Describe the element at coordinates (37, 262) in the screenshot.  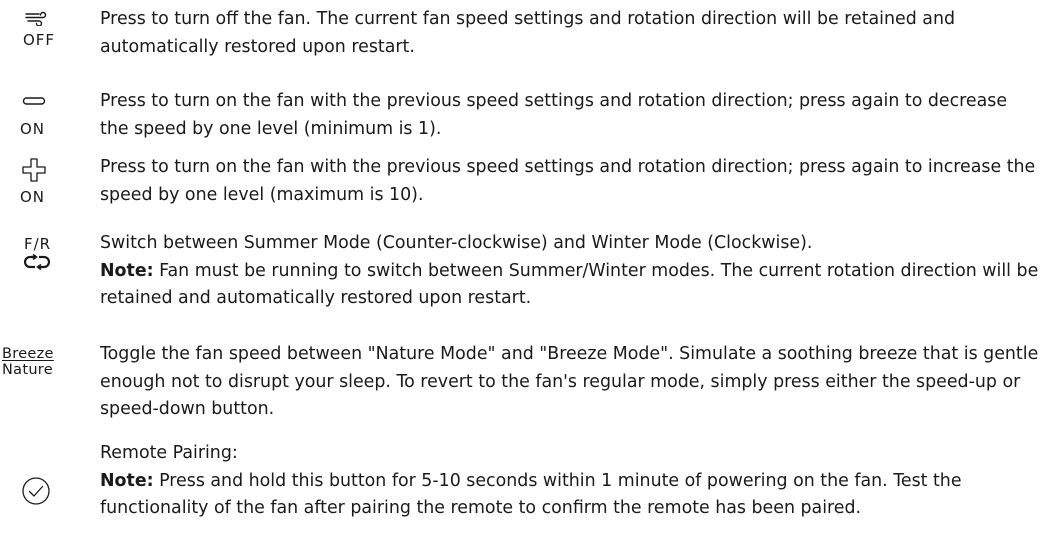
I see `reverse-rotation-icon` at that location.